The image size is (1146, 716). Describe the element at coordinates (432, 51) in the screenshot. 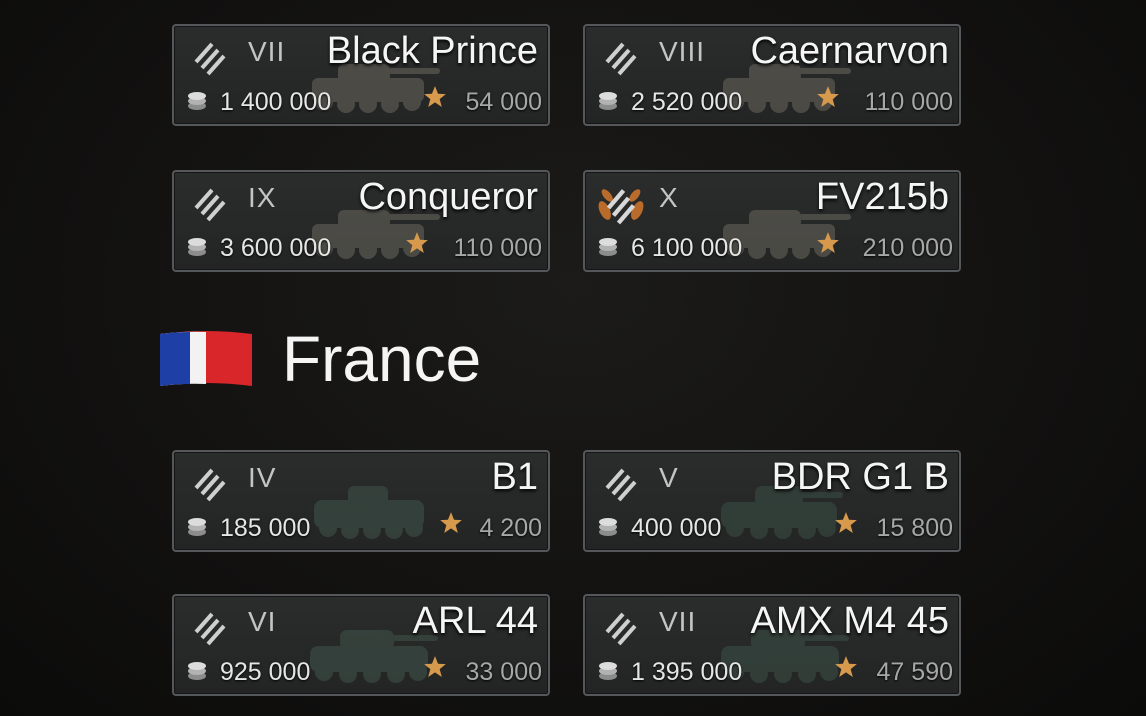

I see `vehicle-name: Black Prince` at that location.